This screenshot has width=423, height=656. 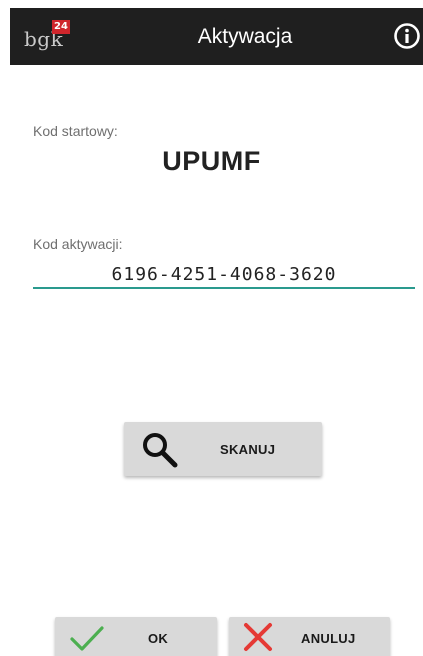 I want to click on checkmark-icon, so click(x=87, y=638).